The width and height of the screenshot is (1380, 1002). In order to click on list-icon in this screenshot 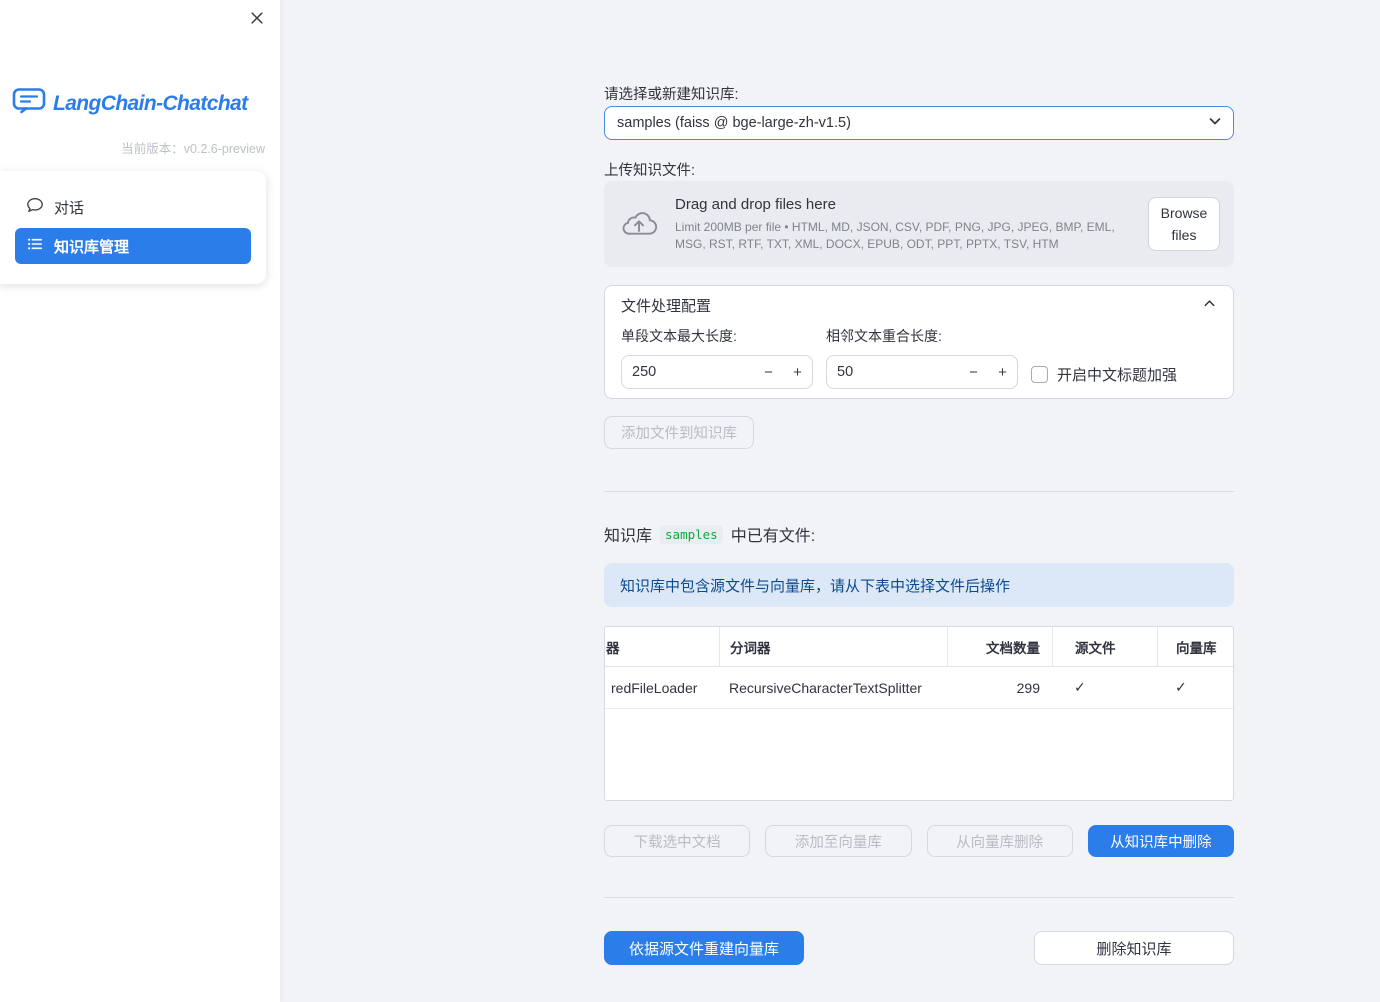, I will do `click(35, 246)`.